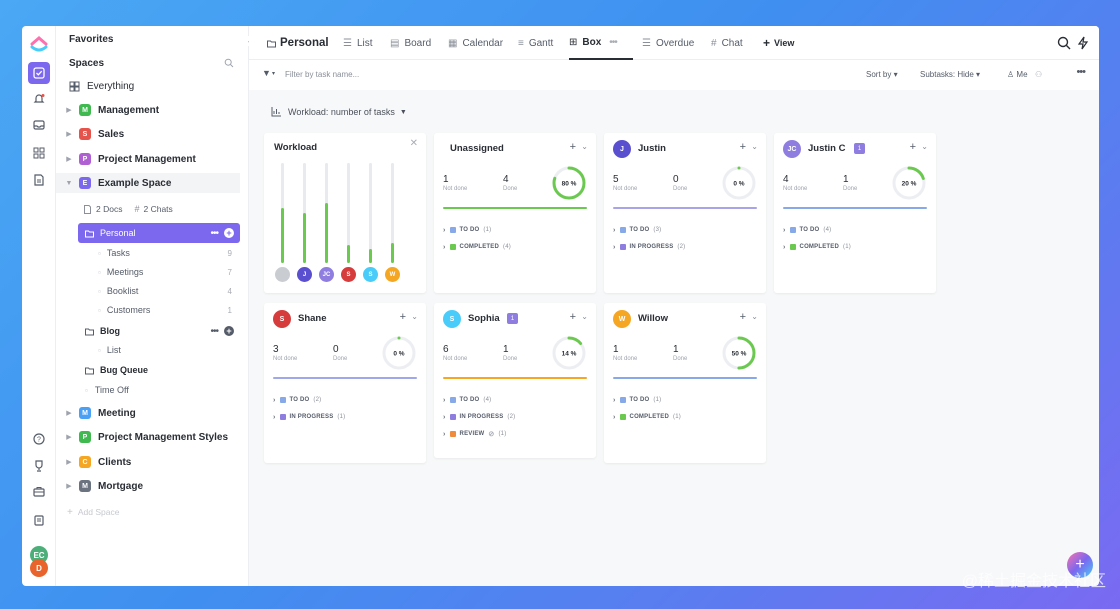 The image size is (1120, 609). Describe the element at coordinates (309, 417) in the screenshot. I see `status-group: › IN PROGRESS (1)` at that location.